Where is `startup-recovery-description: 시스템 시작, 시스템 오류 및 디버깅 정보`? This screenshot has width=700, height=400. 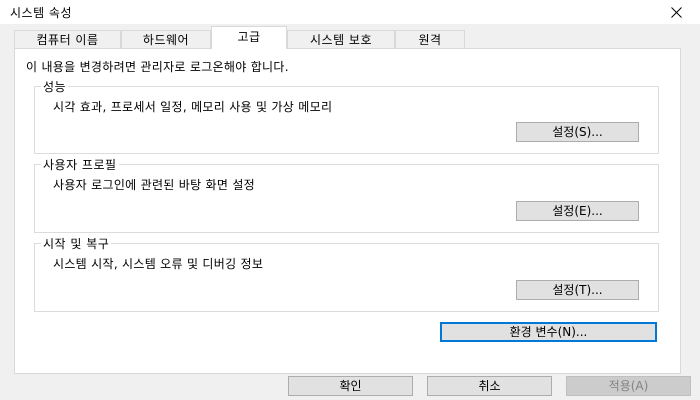 startup-recovery-description: 시스템 시작, 시스템 오류 및 디버깅 정보 is located at coordinates (158, 264).